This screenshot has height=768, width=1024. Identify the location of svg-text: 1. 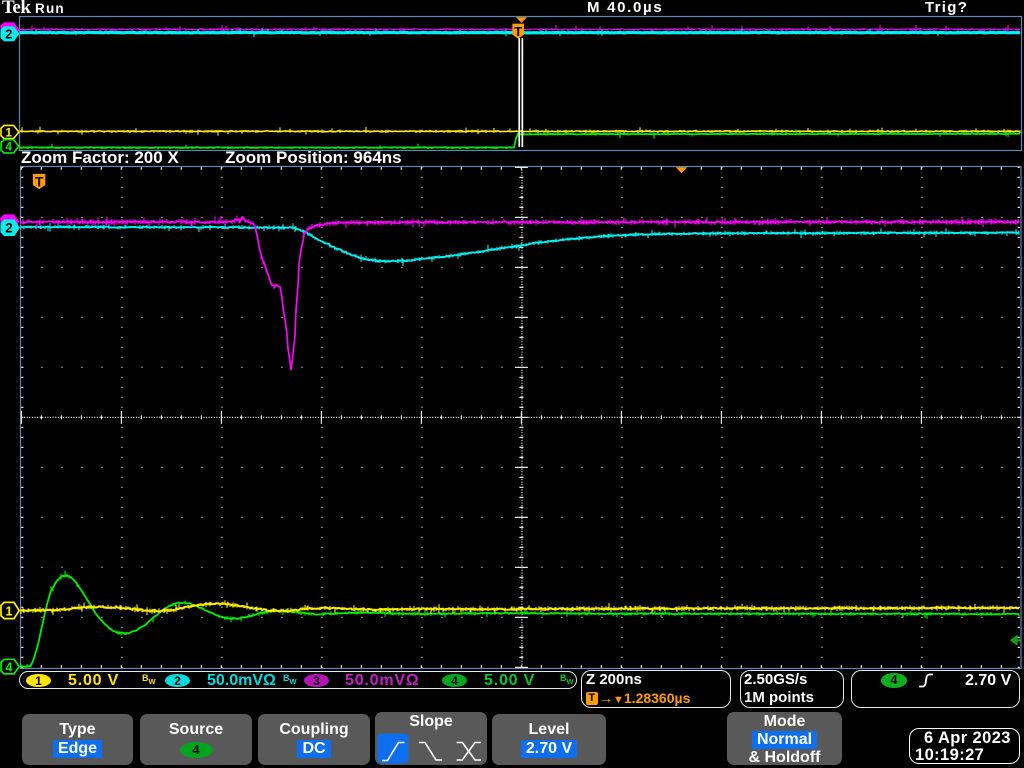
(9, 611).